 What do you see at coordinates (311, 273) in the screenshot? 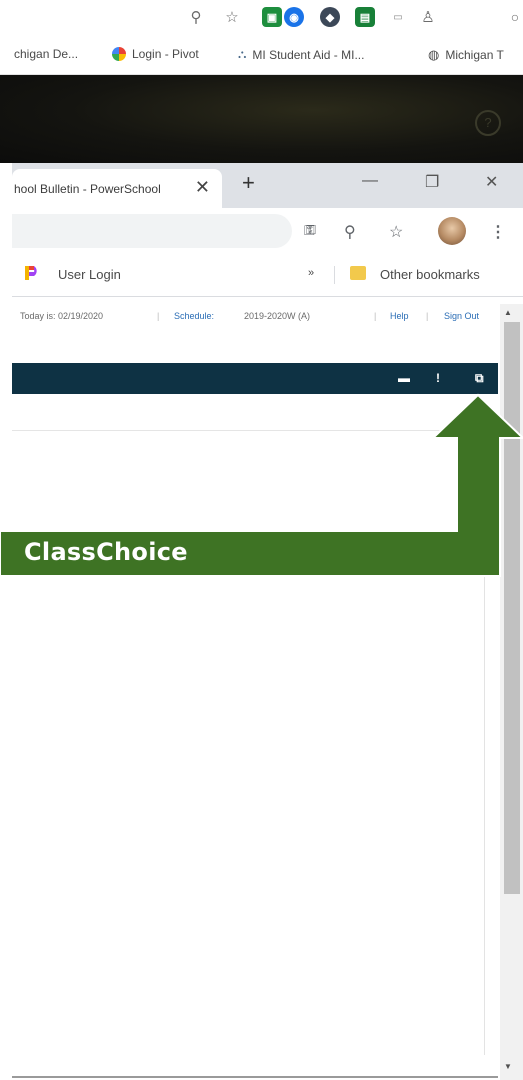
I see `bookmarks-overflow-button: »` at bounding box center [311, 273].